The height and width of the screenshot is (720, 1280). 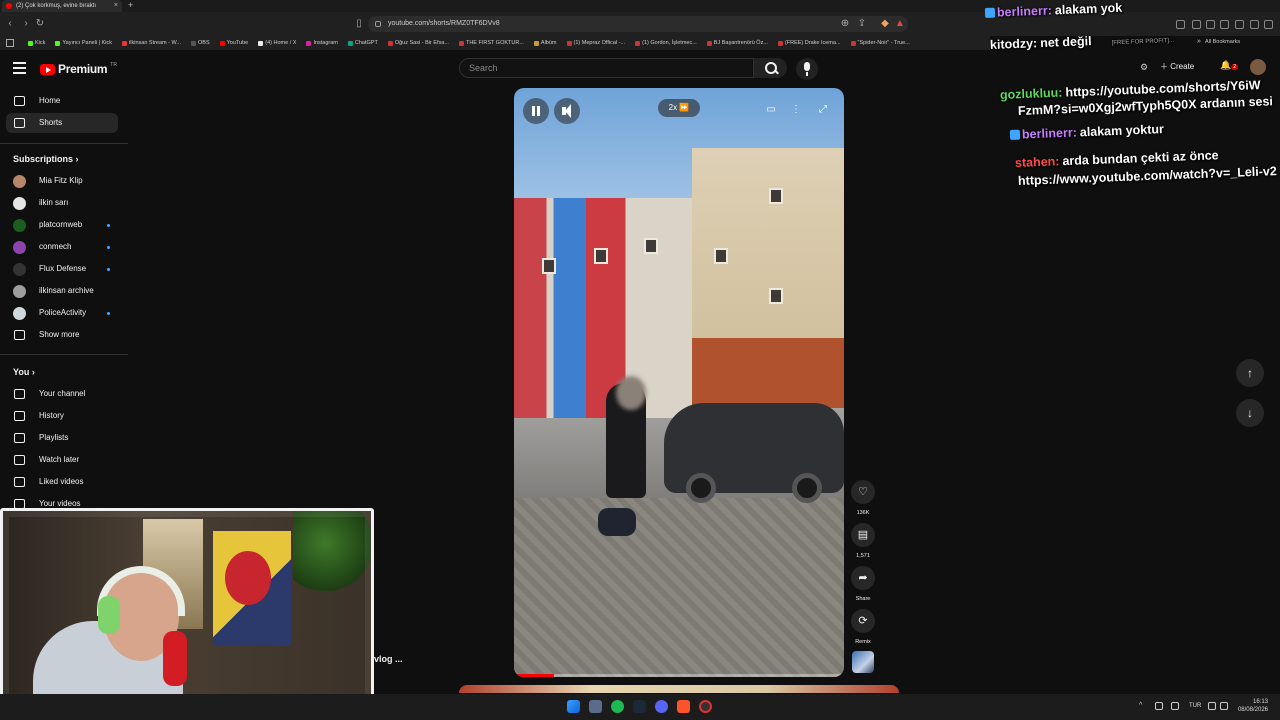 I want to click on input-language: TUR, so click(x=1195, y=706).